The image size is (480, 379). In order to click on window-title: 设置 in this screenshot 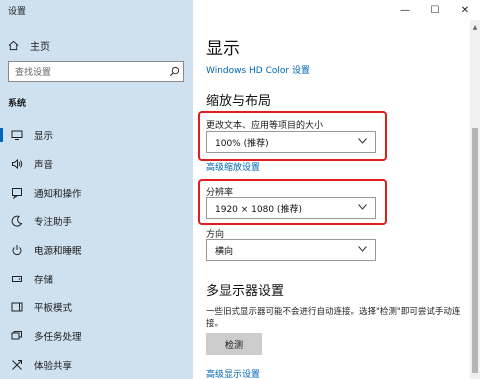, I will do `click(17, 12)`.